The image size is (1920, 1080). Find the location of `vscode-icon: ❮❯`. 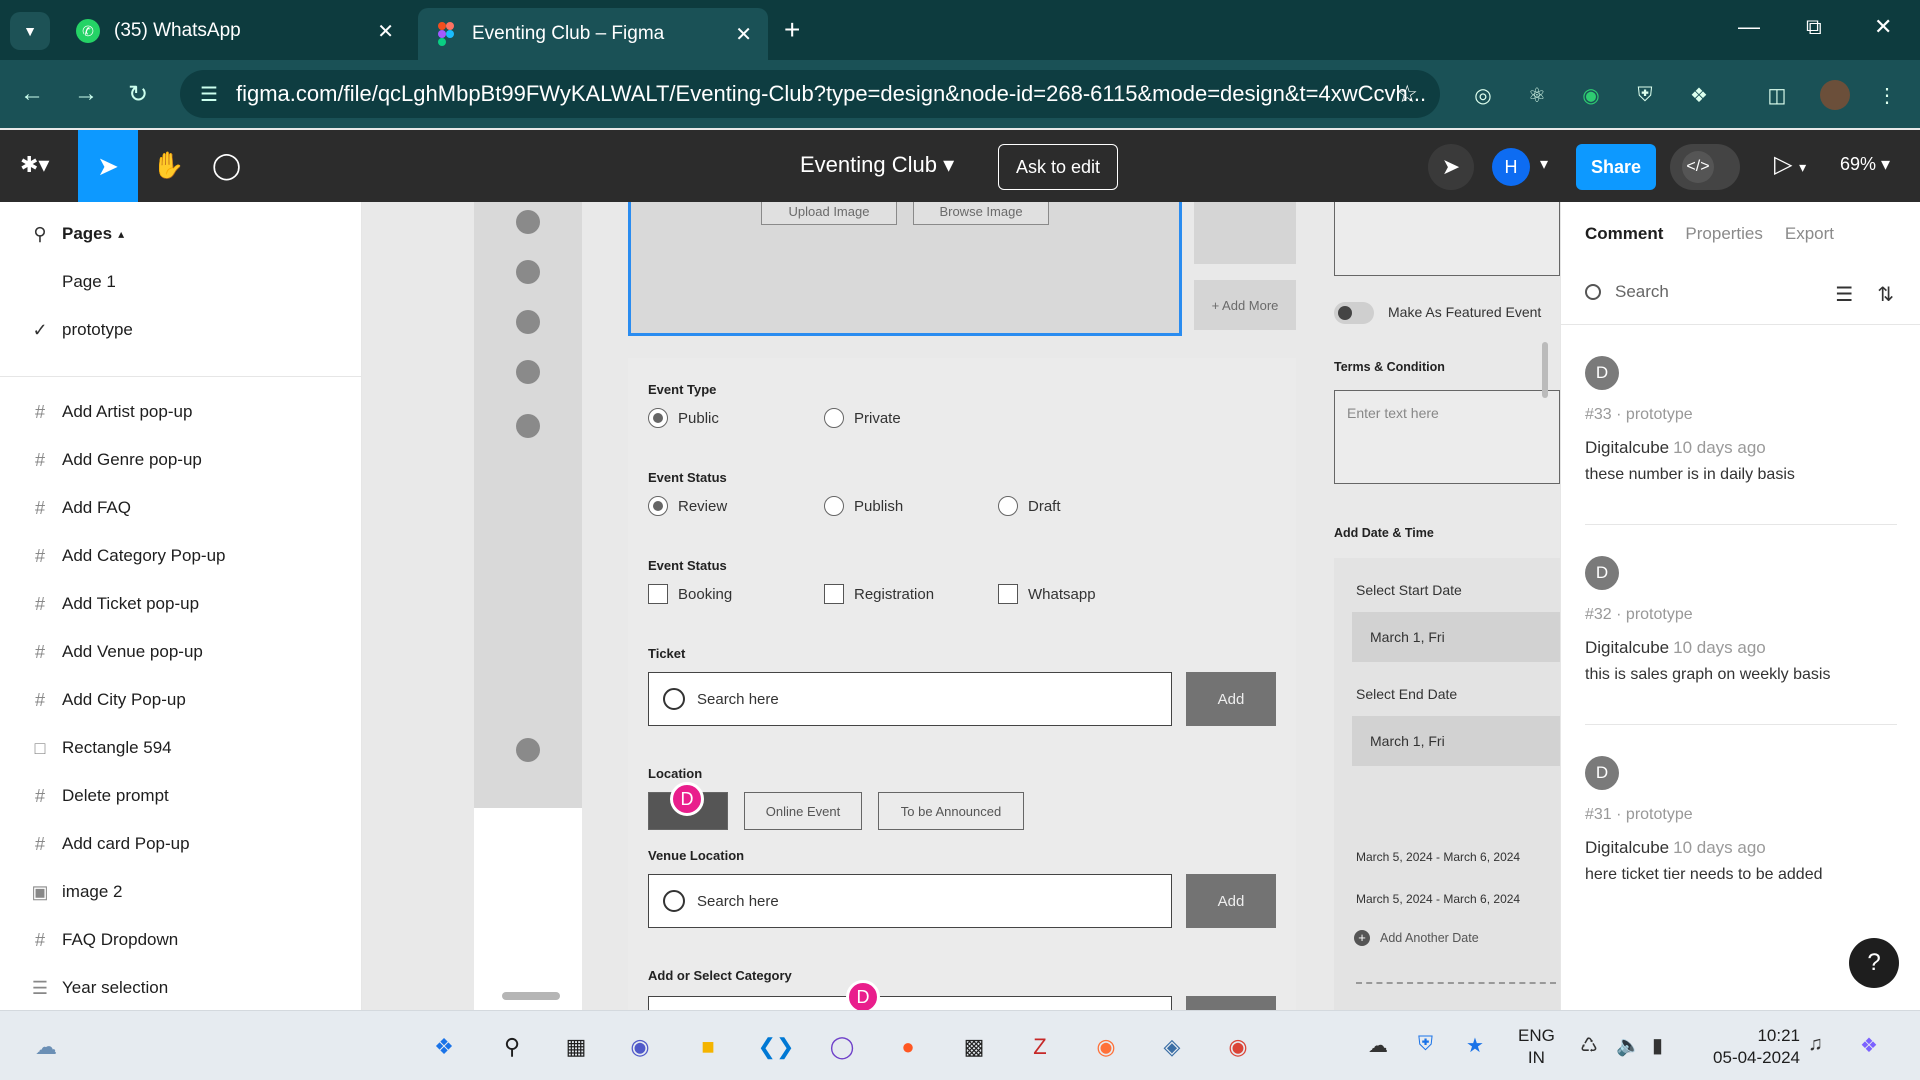

vscode-icon: ❮❯ is located at coordinates (776, 1047).